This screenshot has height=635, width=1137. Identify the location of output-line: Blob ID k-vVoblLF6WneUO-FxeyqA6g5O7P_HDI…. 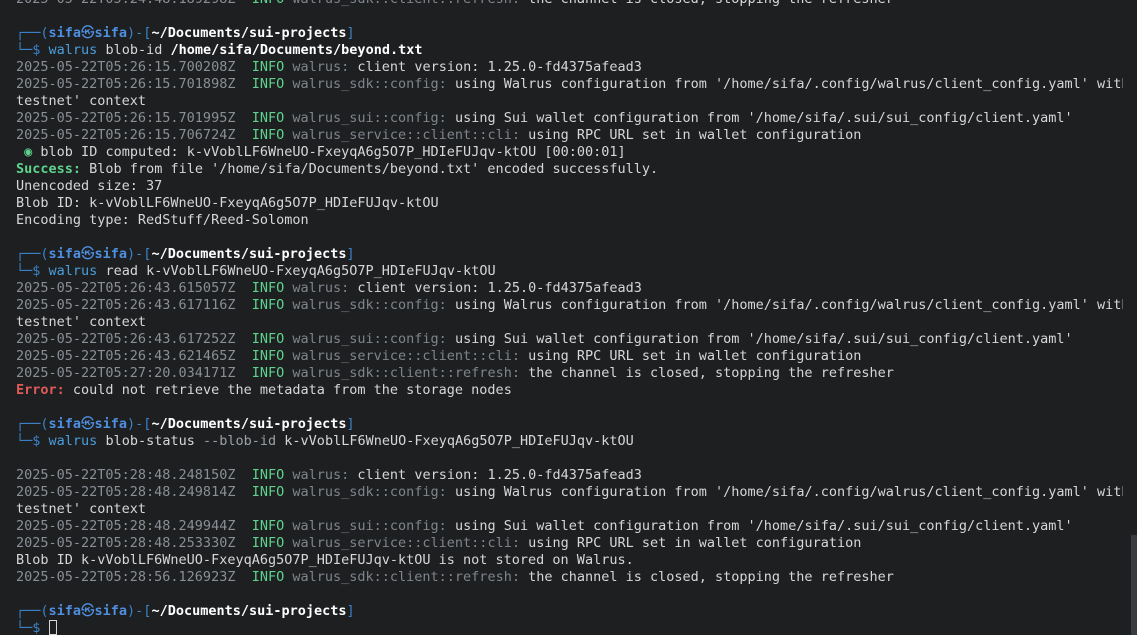
(569, 560).